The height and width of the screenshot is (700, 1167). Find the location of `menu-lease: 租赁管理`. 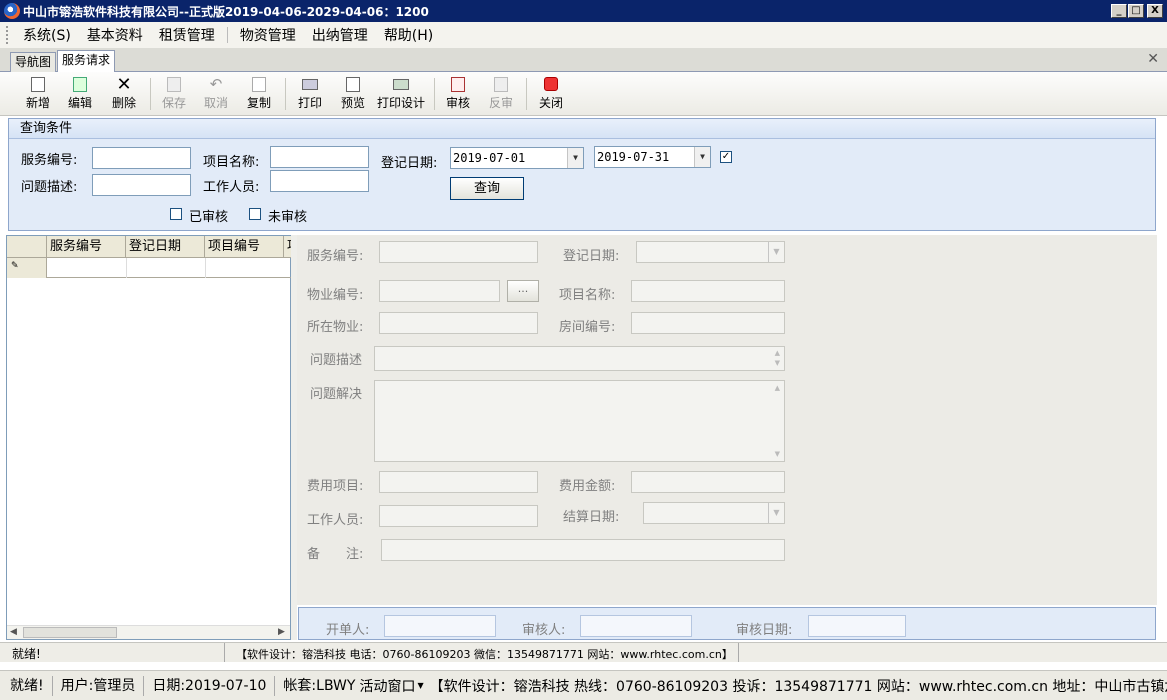

menu-lease: 租赁管理 is located at coordinates (187, 35).